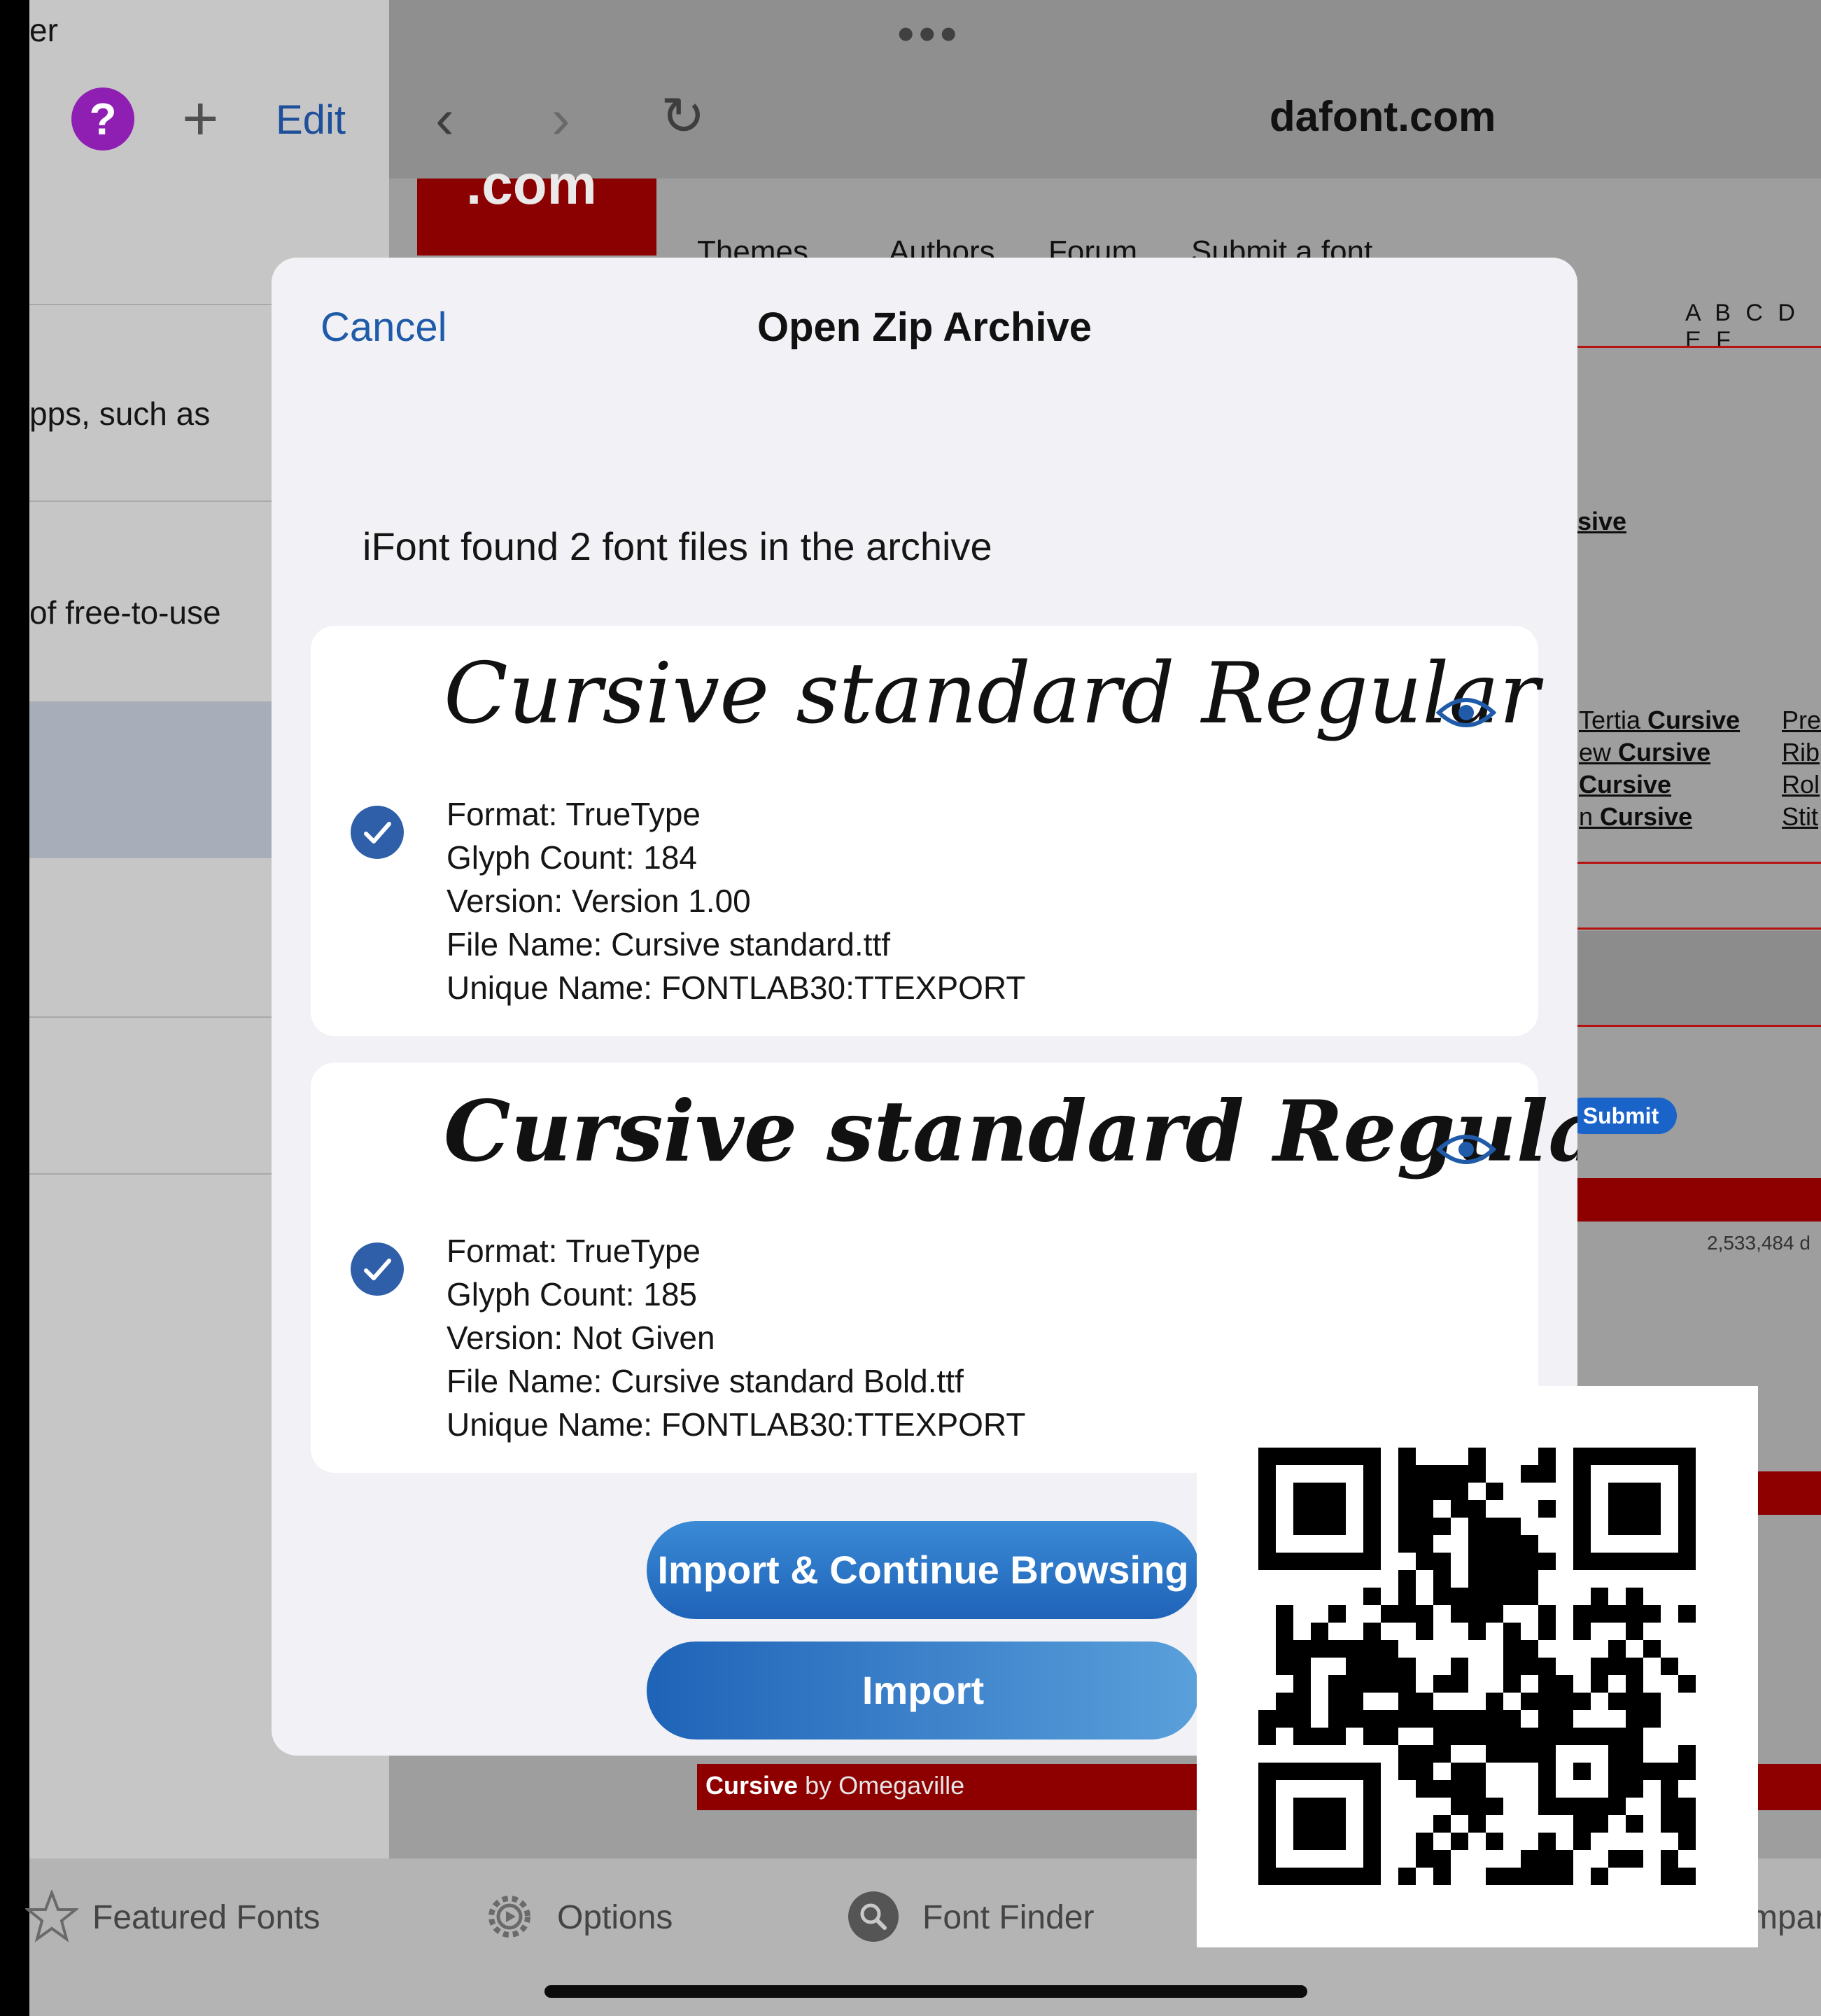 This screenshot has height=2016, width=1821. Describe the element at coordinates (1636, 817) in the screenshot. I see `font-link: n Cursive` at that location.